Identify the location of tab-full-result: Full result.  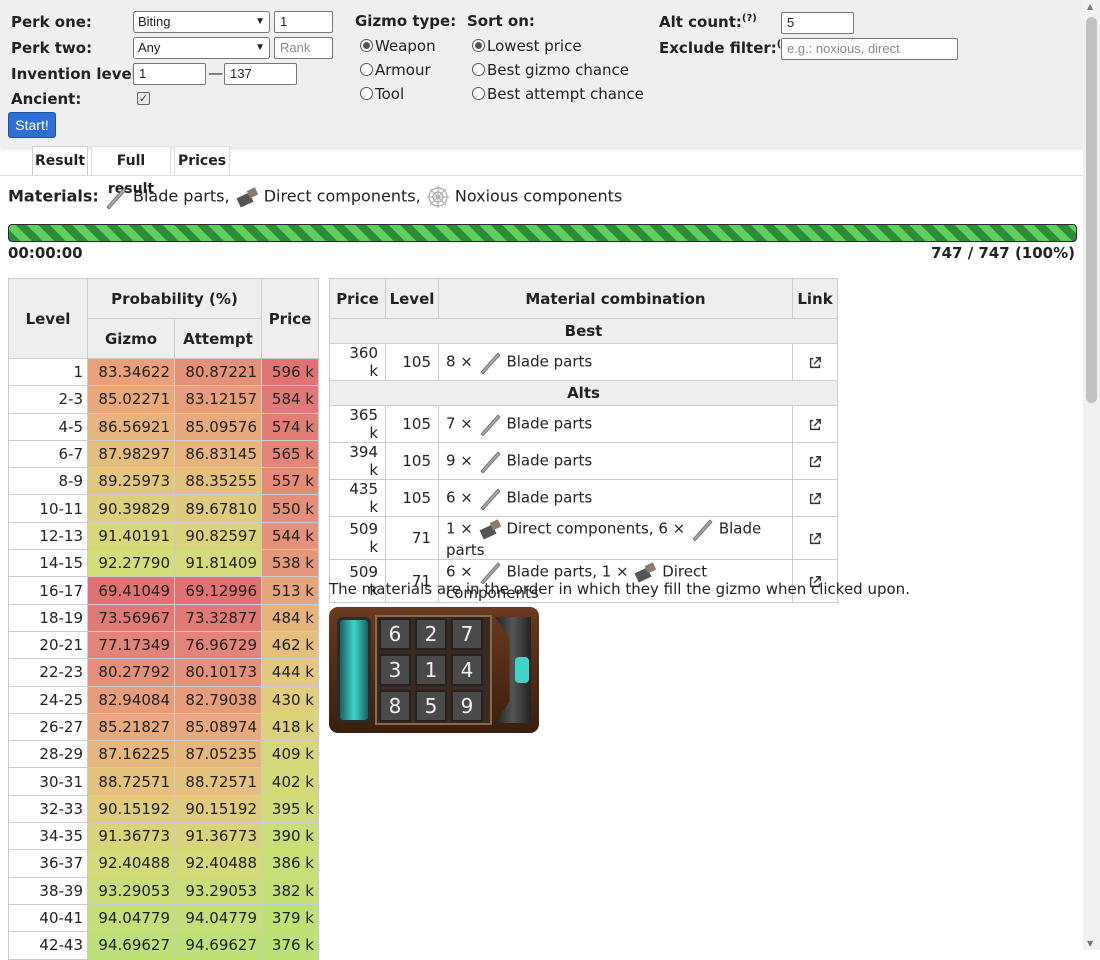
(131, 171).